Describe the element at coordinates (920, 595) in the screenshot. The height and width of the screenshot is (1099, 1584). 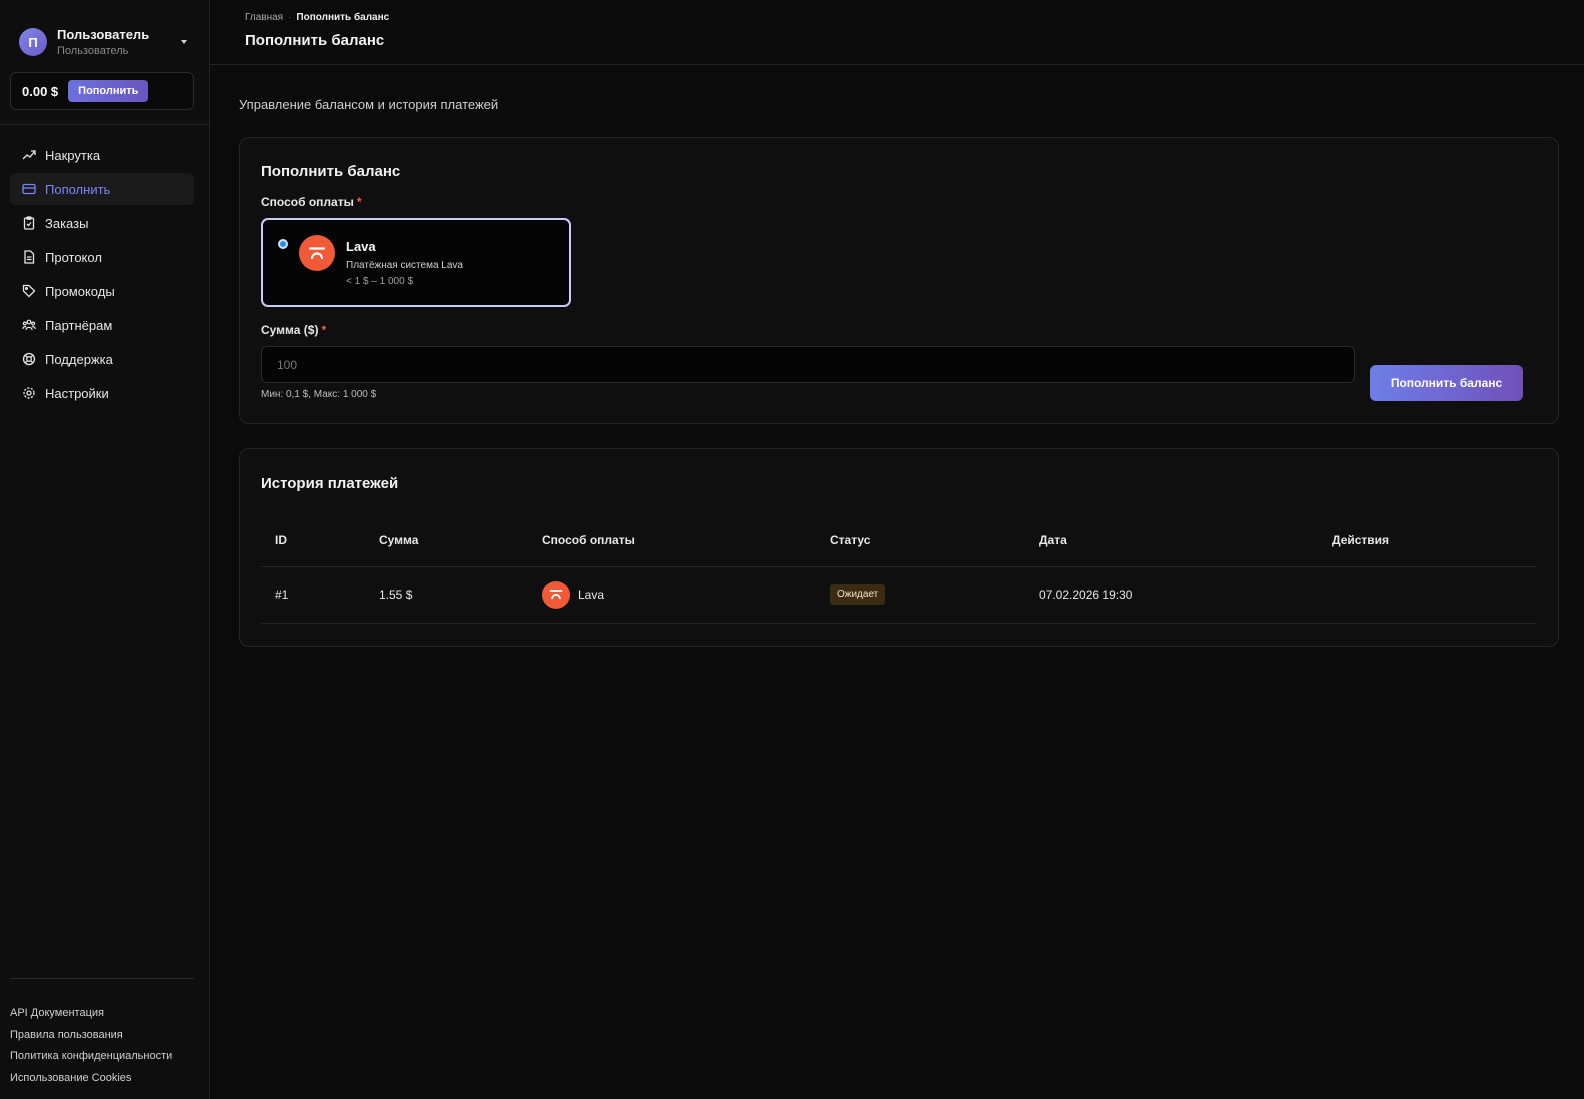
I see `payment-status-cell: Ожидает` at that location.